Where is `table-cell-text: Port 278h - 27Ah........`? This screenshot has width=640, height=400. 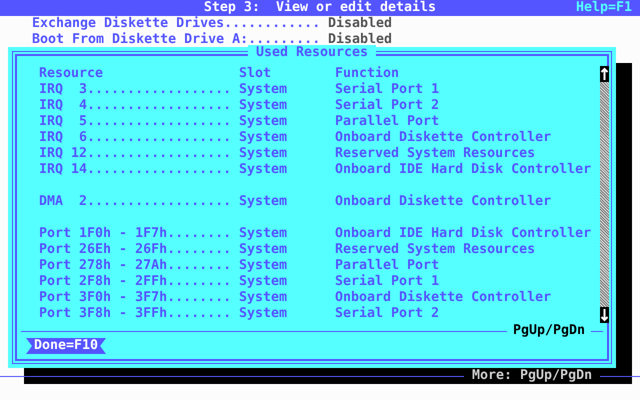
table-cell-text: Port 278h - 27Ah........ is located at coordinates (135, 266).